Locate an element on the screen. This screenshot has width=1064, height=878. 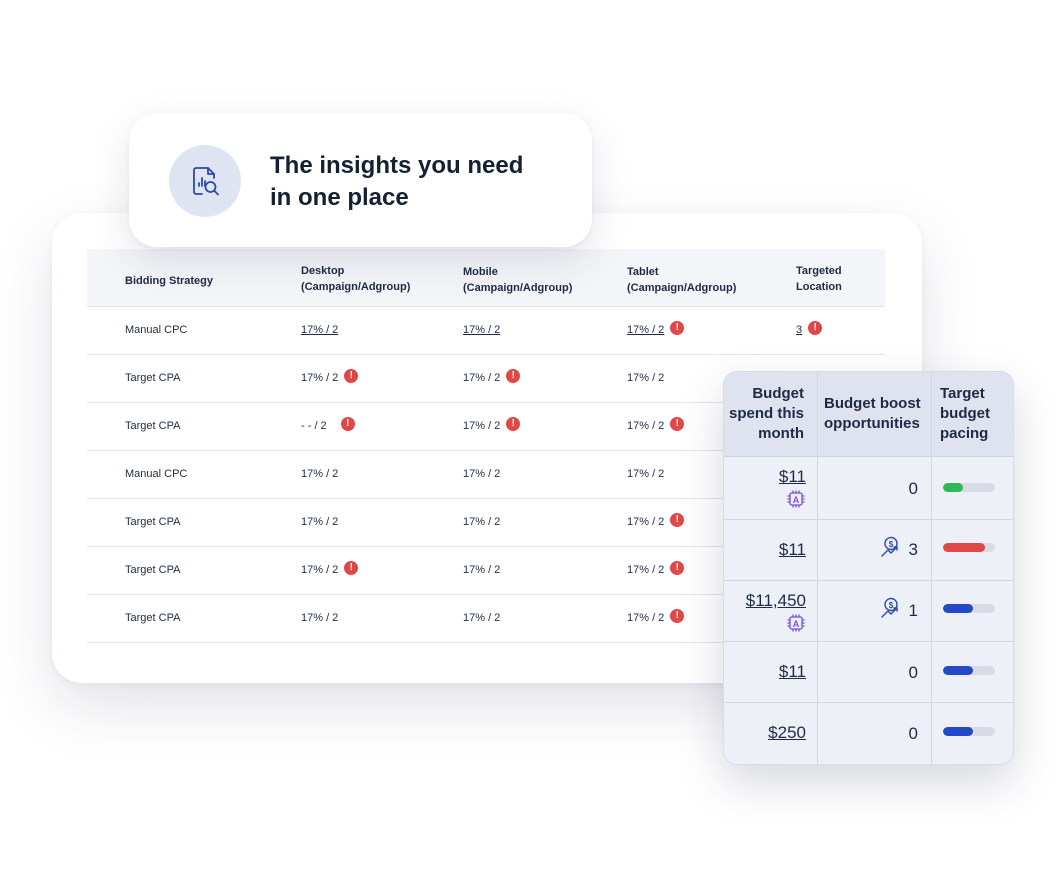
tablet-link: 17% / 2 is located at coordinates (645, 330).